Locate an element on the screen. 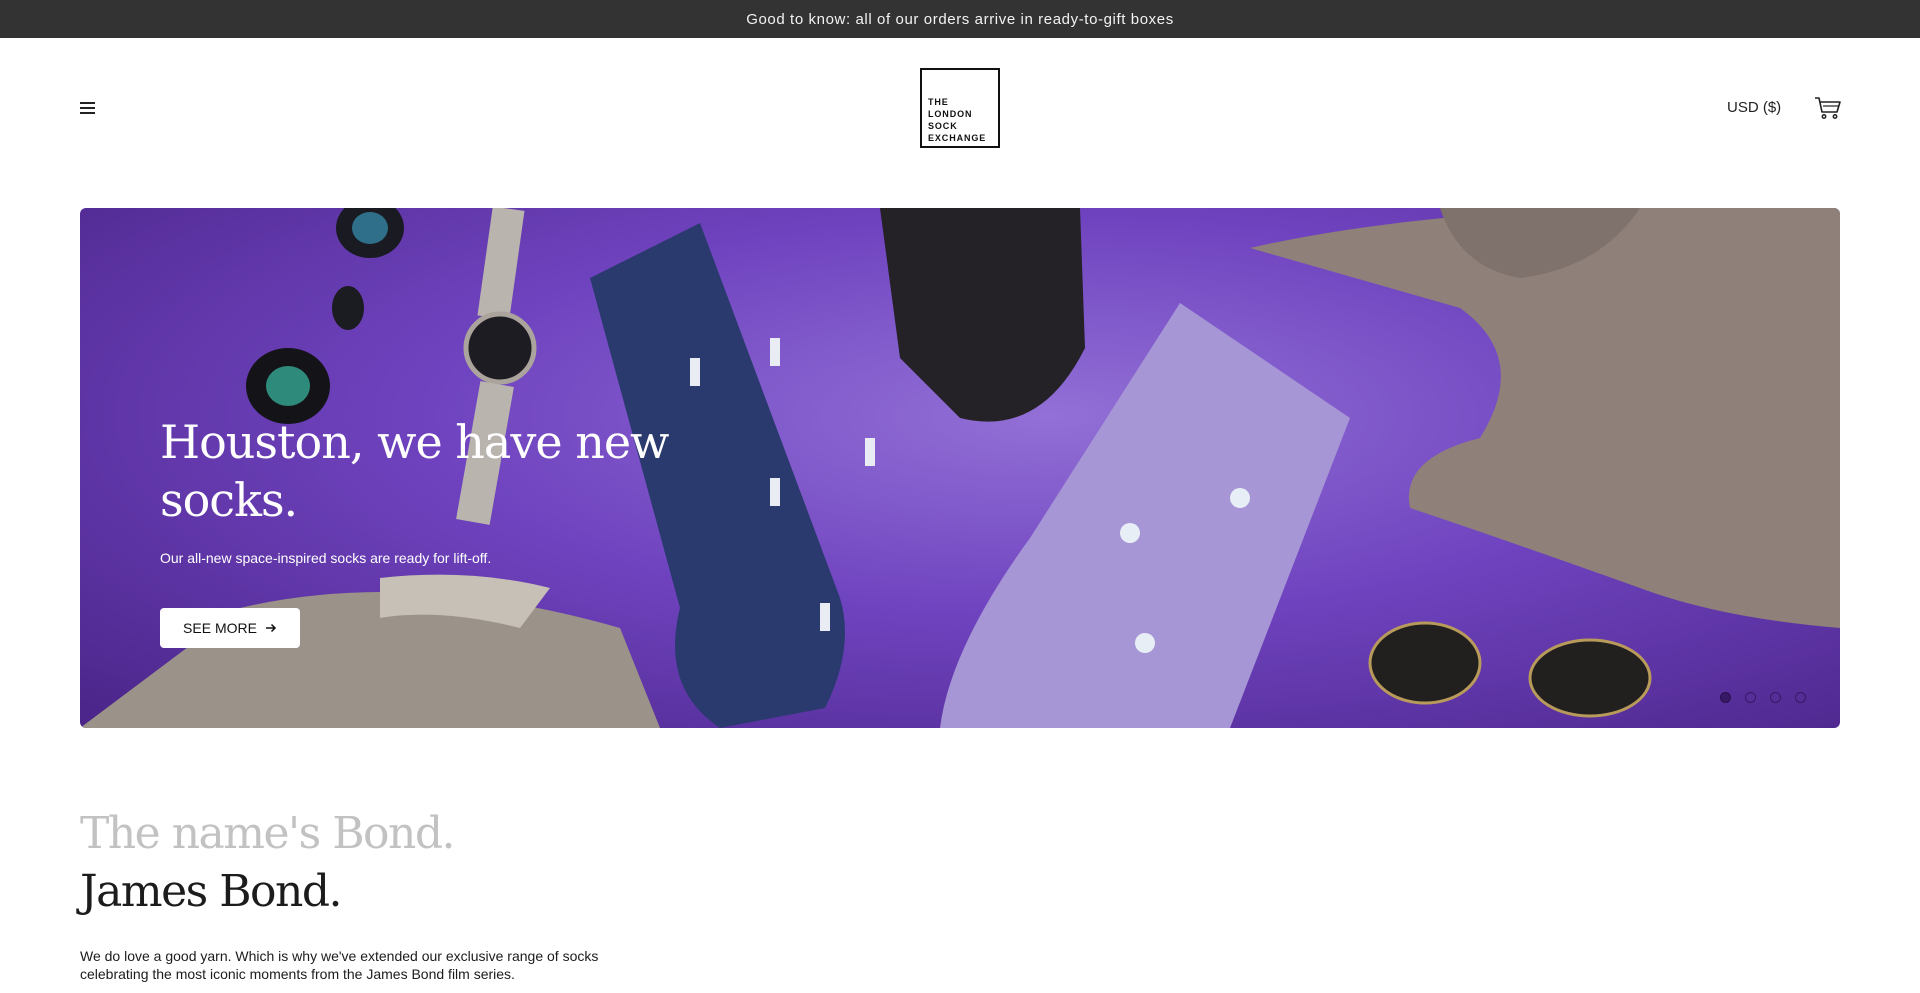 Image resolution: width=1920 pixels, height=993 pixels. logo-line: EXCHANGE is located at coordinates (957, 138).